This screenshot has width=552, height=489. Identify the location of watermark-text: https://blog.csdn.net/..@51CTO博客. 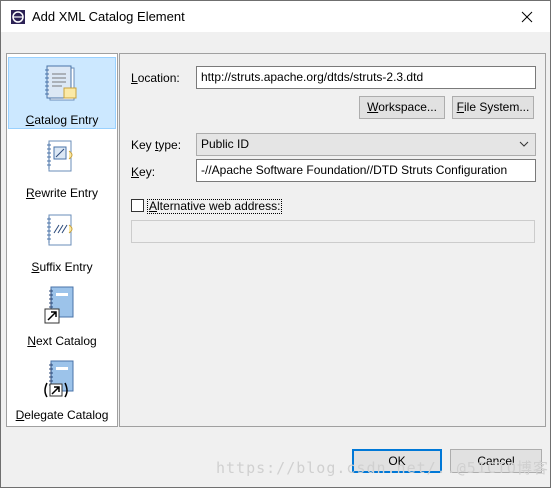
(382, 468).